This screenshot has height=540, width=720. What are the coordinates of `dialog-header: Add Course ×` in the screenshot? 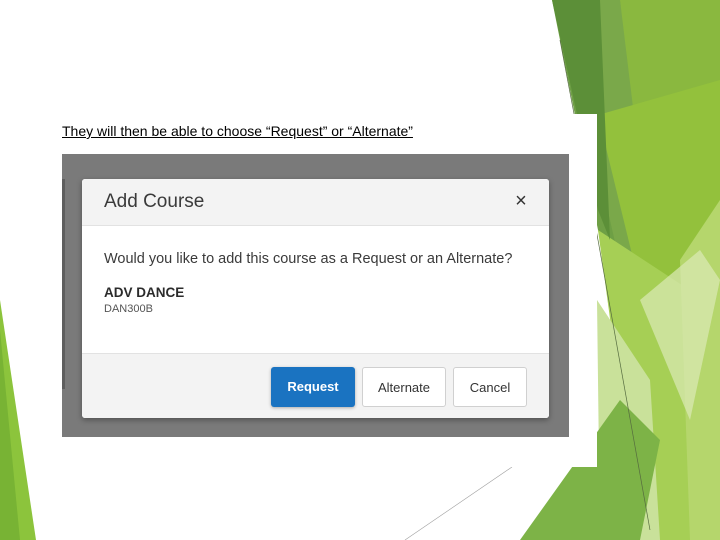 It's located at (315, 202).